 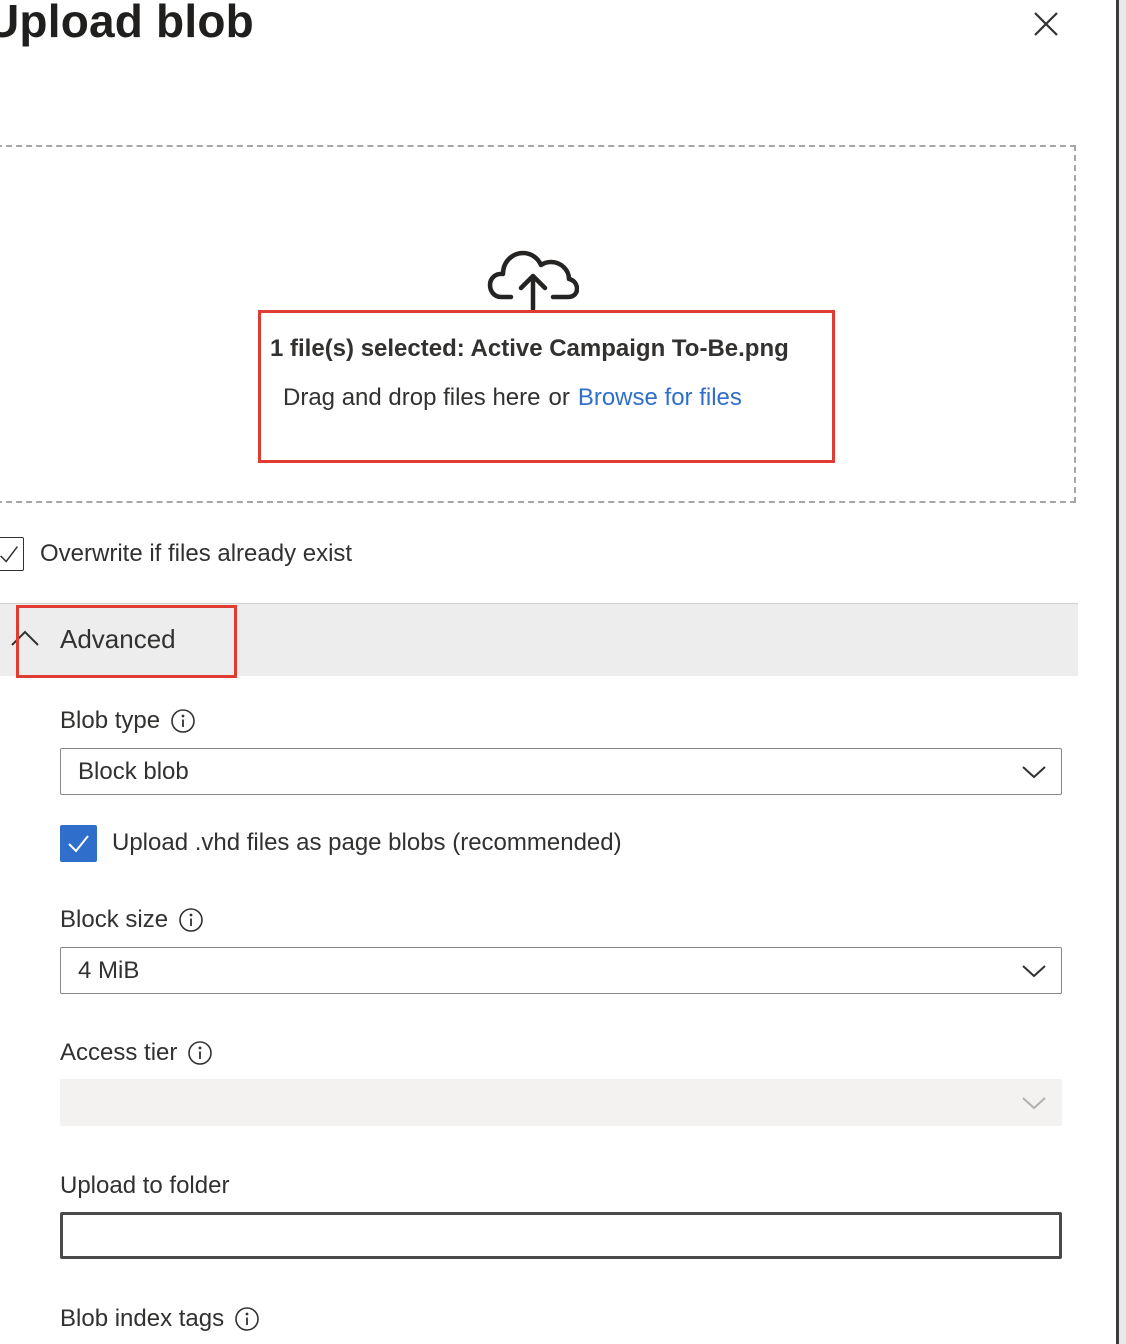 I want to click on overwrite-label: Overwrite if files already exist, so click(x=196, y=553).